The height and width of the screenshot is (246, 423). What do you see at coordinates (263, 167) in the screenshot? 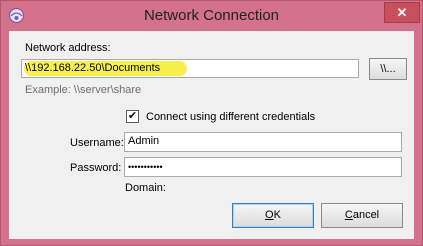
I see `password-field: •••••••••••` at bounding box center [263, 167].